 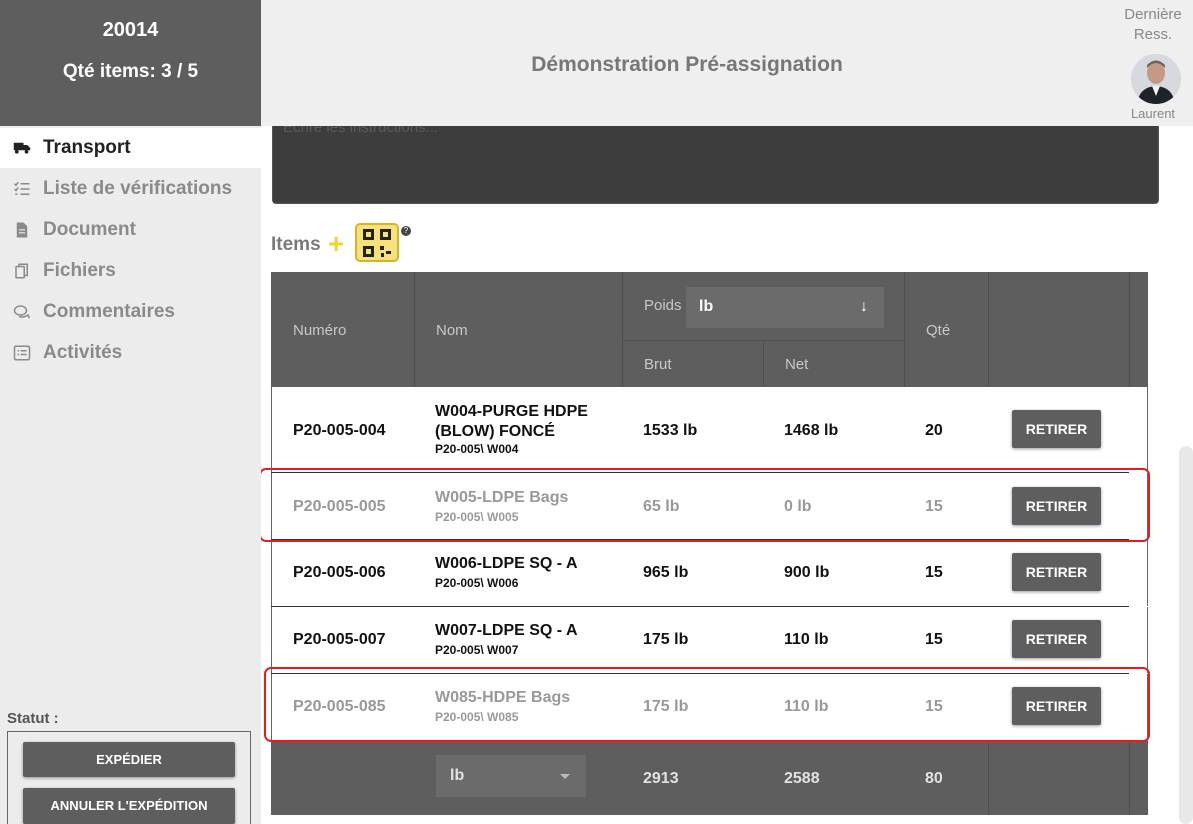 What do you see at coordinates (687, 64) in the screenshot?
I see `page-title: Démonstration Pré-assignation` at bounding box center [687, 64].